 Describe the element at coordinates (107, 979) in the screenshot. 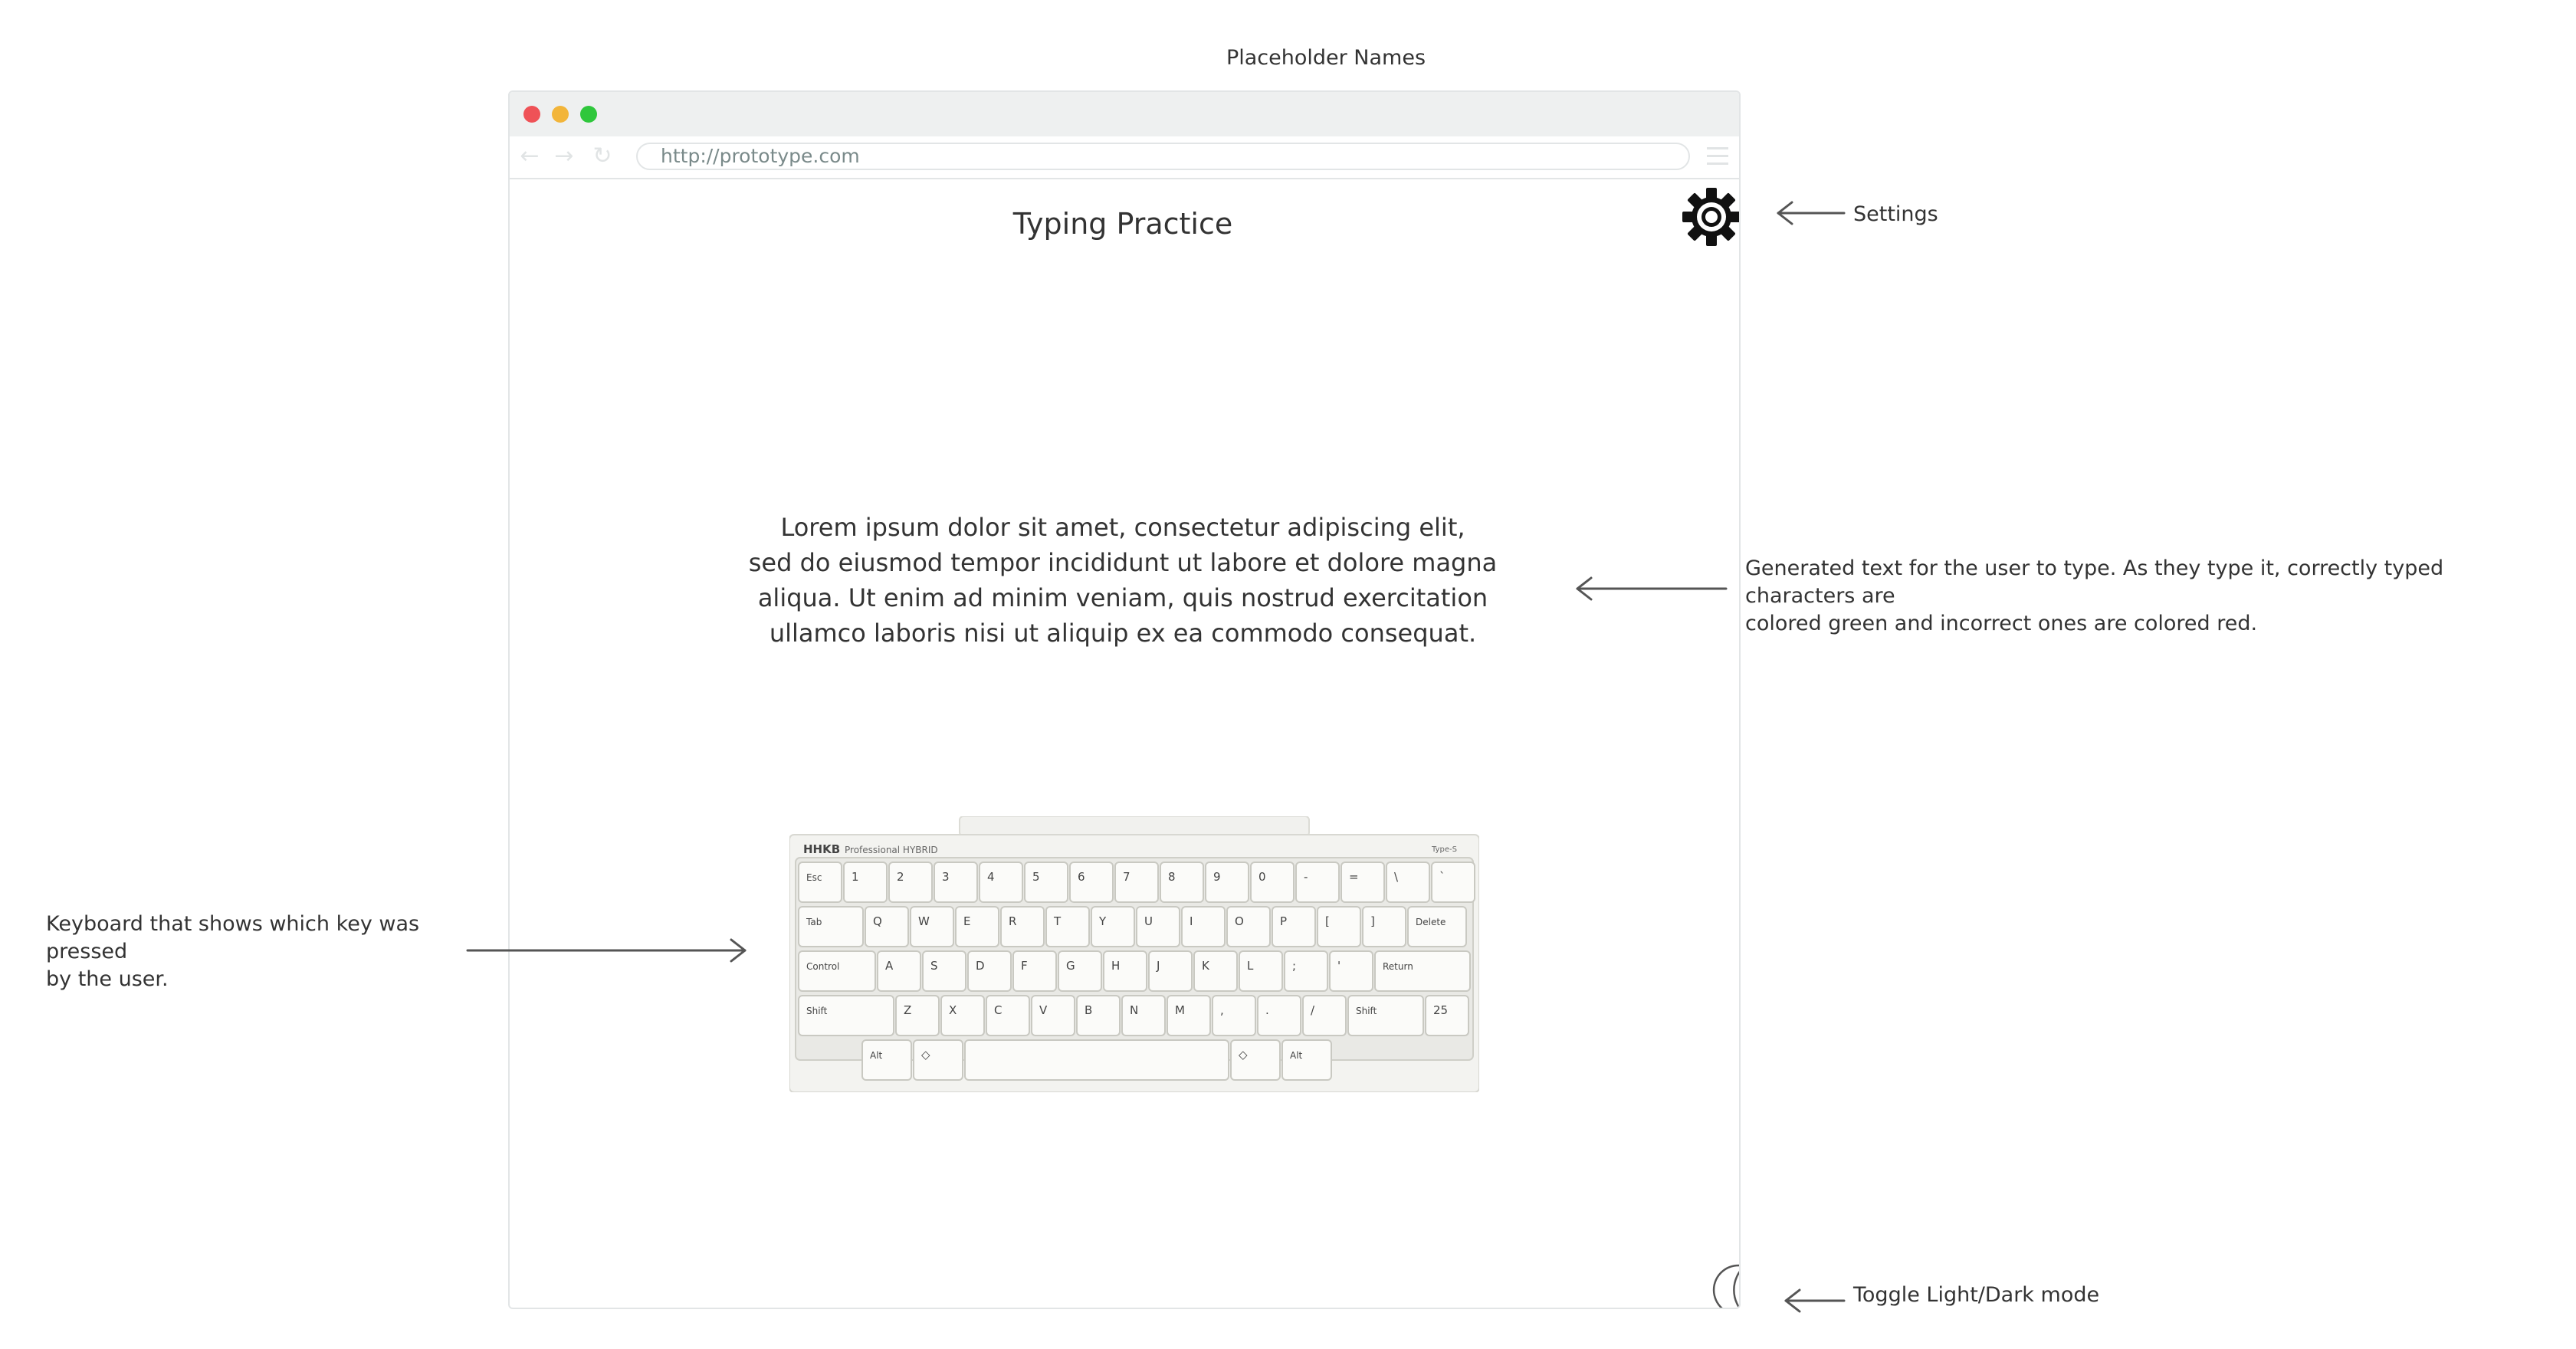

I see `annotation-line: by the user.` at that location.